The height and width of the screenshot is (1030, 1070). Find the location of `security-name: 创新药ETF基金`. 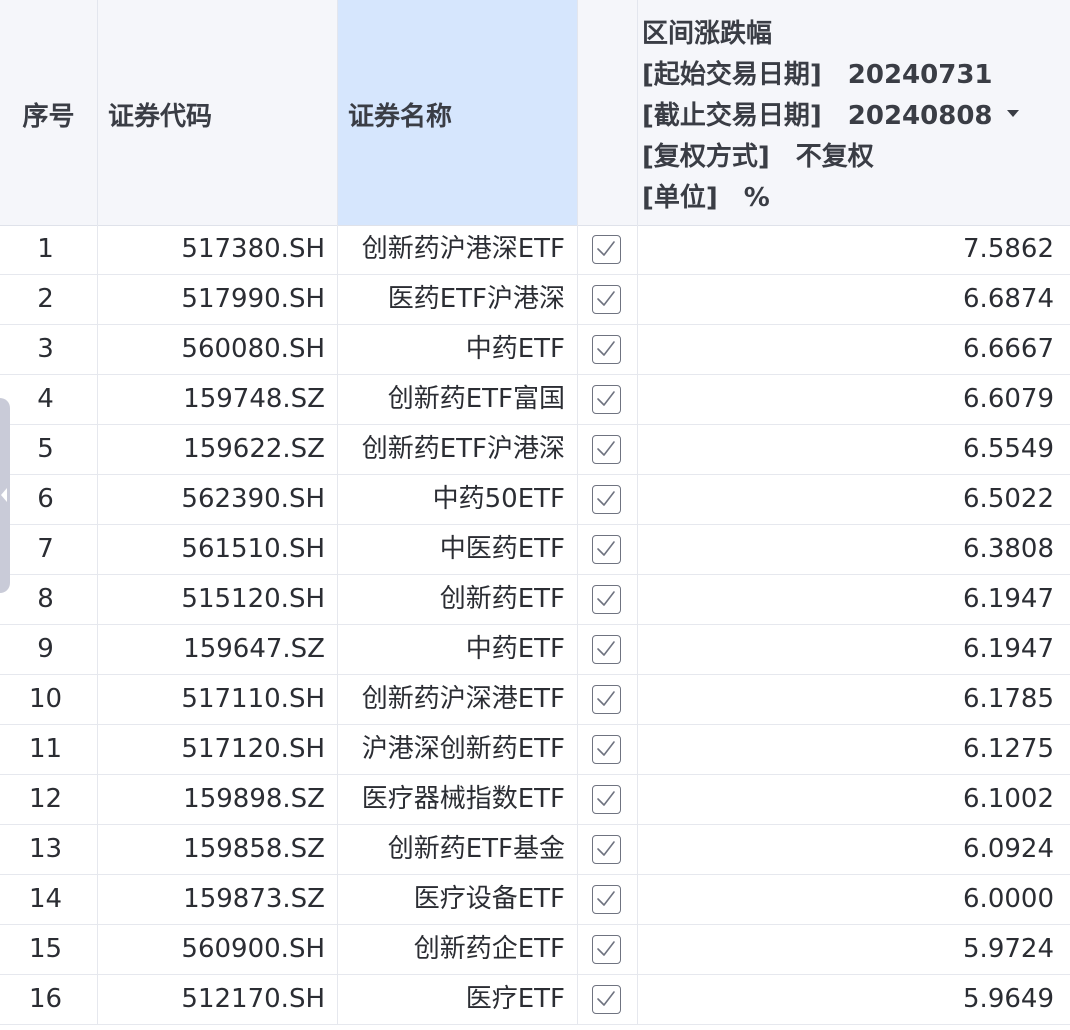

security-name: 创新药ETF基金 is located at coordinates (458, 849).